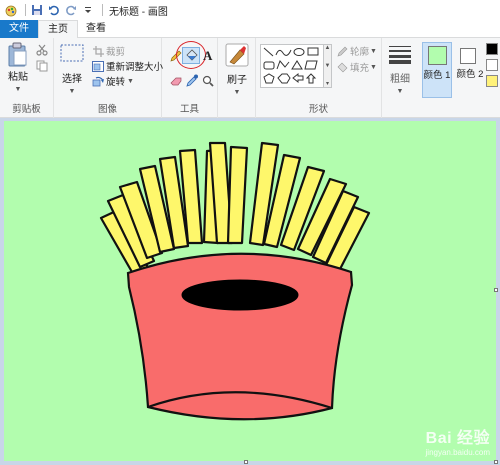 This screenshot has height=465, width=500. I want to click on tools-group-label: 工具, so click(189, 109).